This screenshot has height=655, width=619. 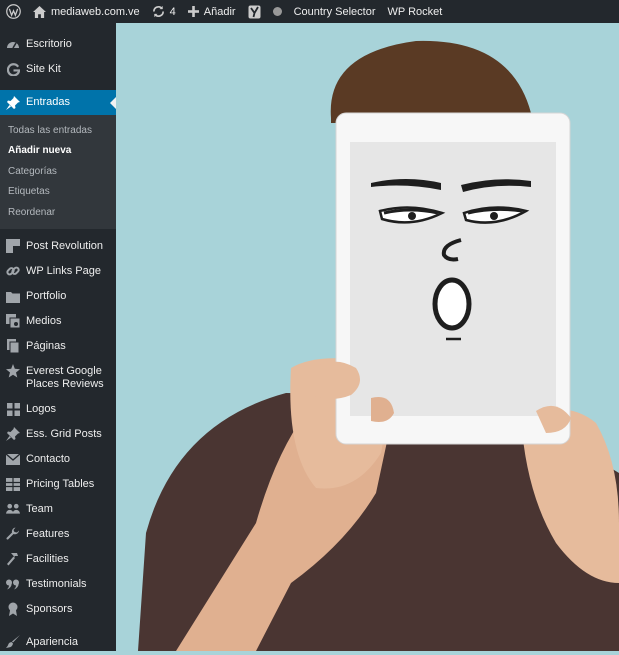 What do you see at coordinates (41, 408) in the screenshot?
I see `menu-label: Logos` at bounding box center [41, 408].